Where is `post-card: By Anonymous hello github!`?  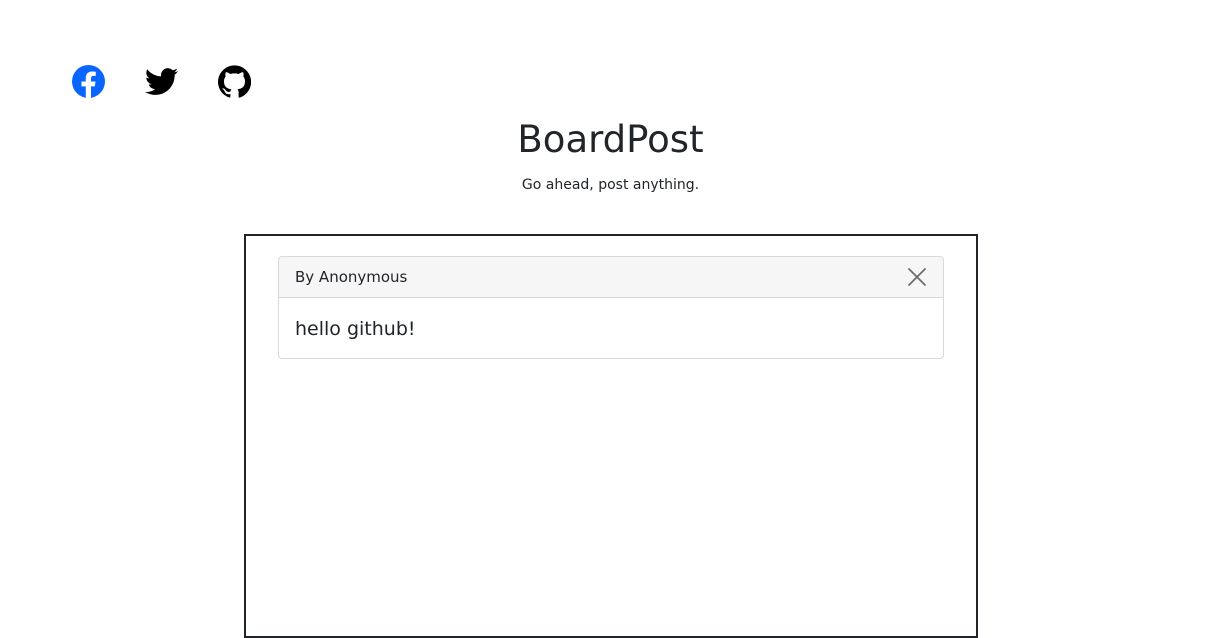
post-card: By Anonymous hello github! is located at coordinates (611, 307).